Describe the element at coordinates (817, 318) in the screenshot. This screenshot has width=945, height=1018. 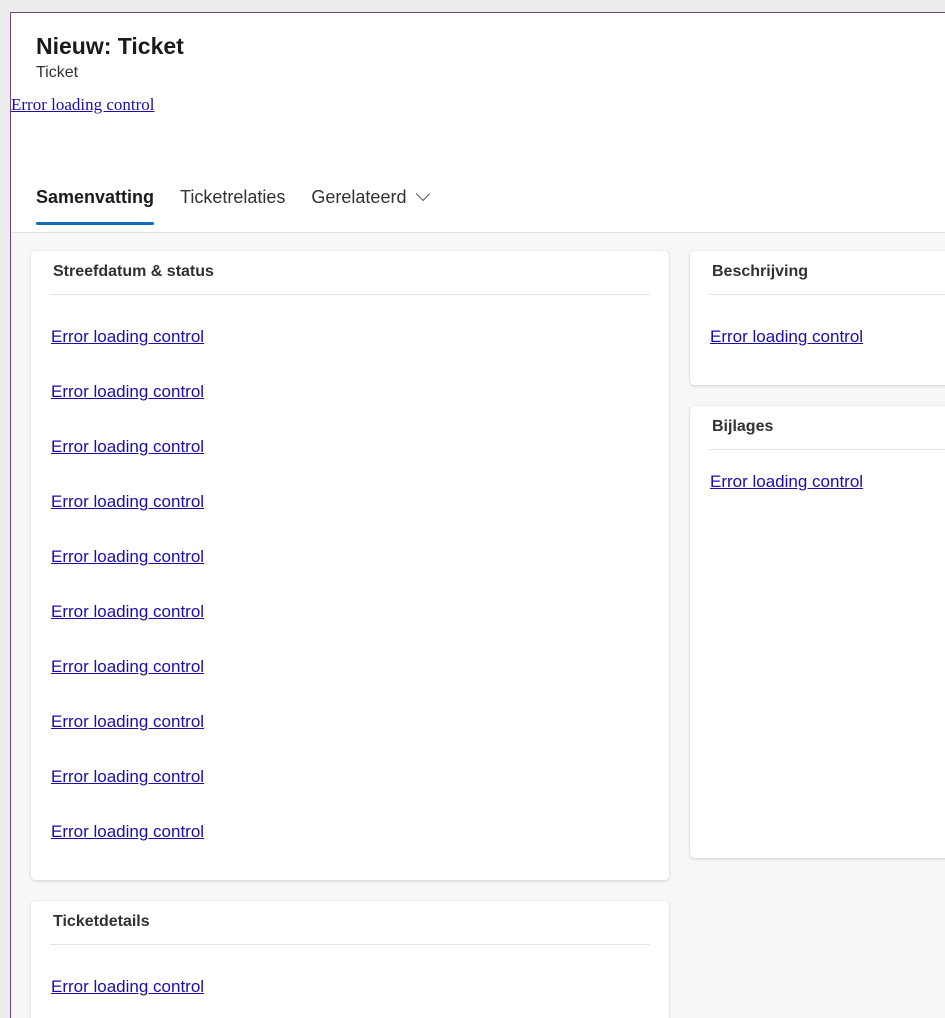
I see `section-beschrijving: Beschrijving Error loading control` at that location.